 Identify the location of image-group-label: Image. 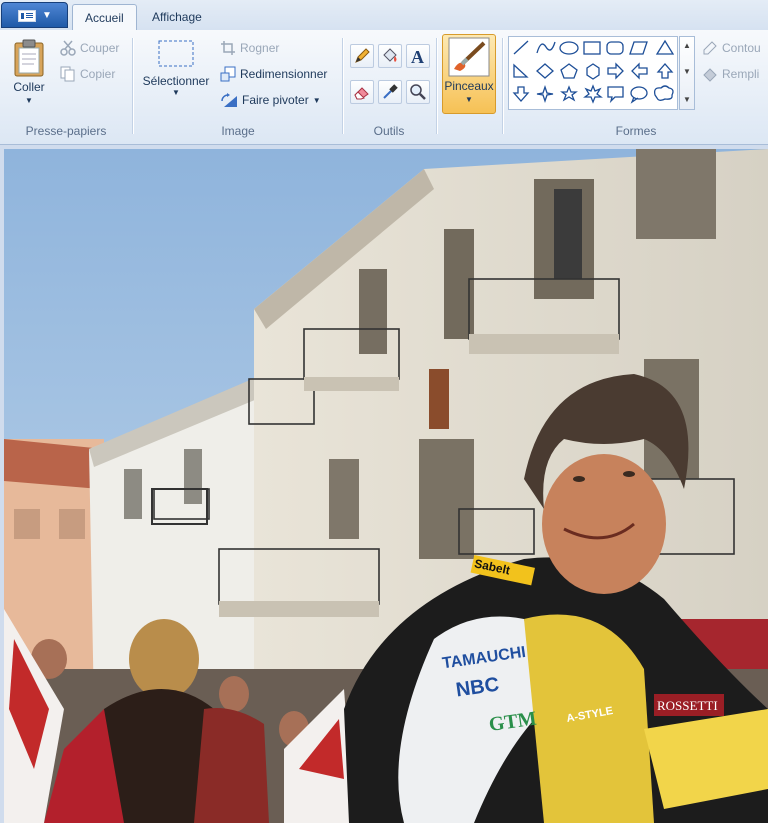
(238, 131).